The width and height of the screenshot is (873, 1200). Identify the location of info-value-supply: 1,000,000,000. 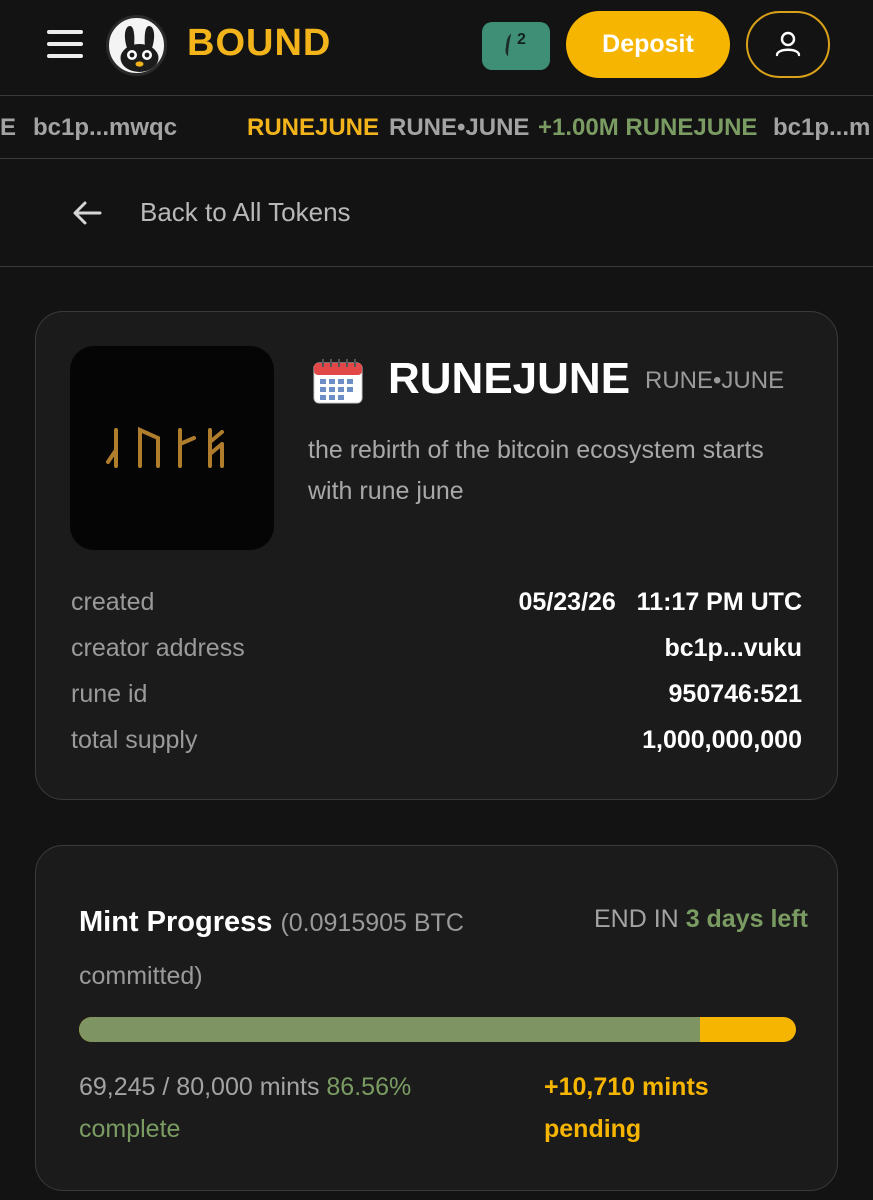
(722, 740).